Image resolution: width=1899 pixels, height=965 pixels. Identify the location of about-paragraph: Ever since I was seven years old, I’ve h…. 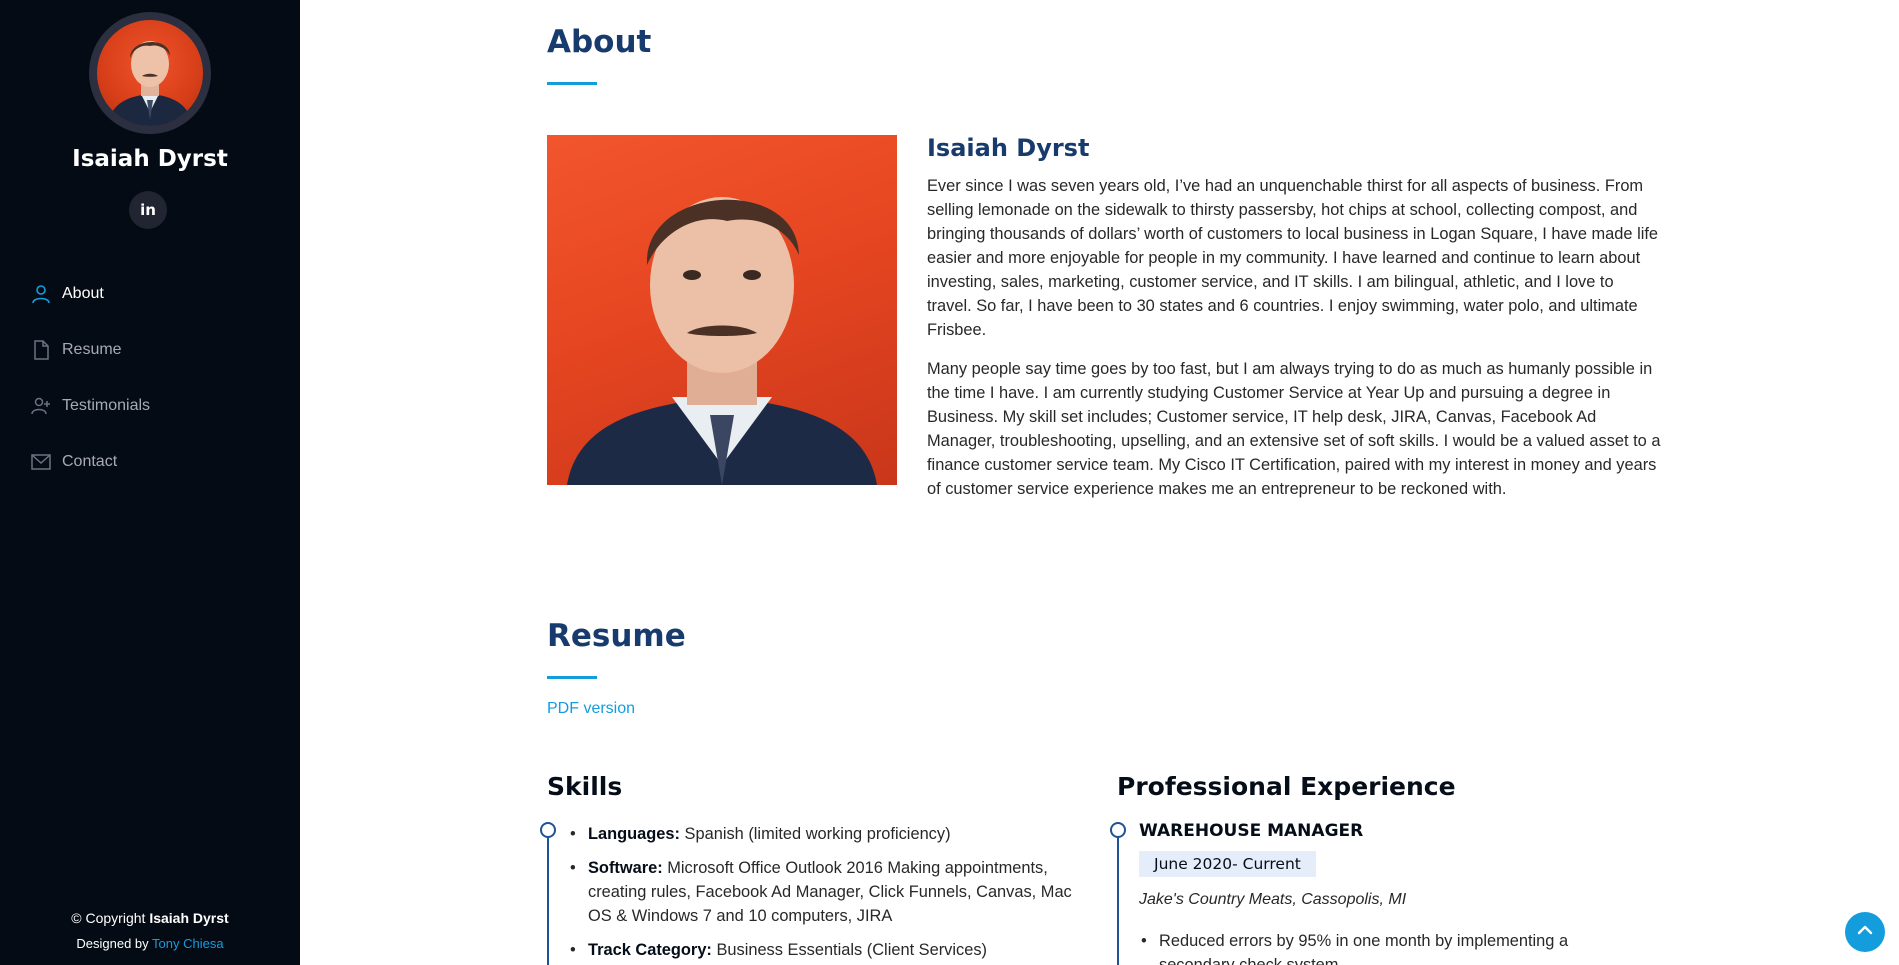
(1293, 258).